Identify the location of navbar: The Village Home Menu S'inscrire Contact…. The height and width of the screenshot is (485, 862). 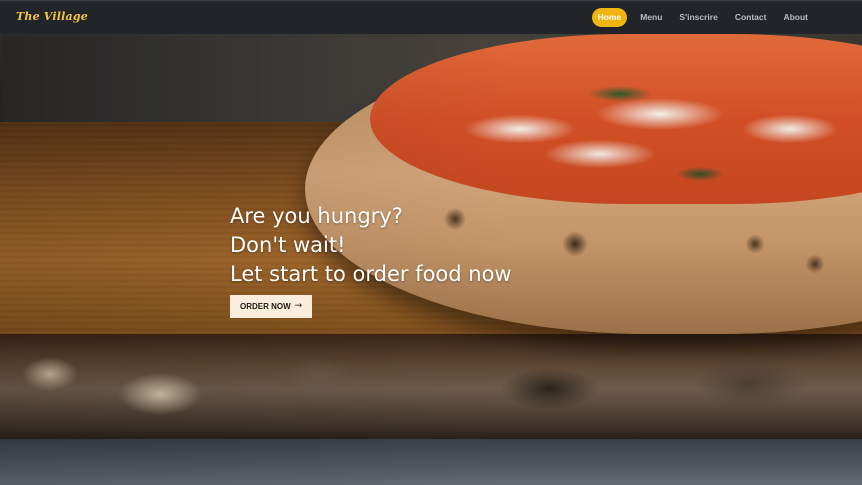
(431, 17).